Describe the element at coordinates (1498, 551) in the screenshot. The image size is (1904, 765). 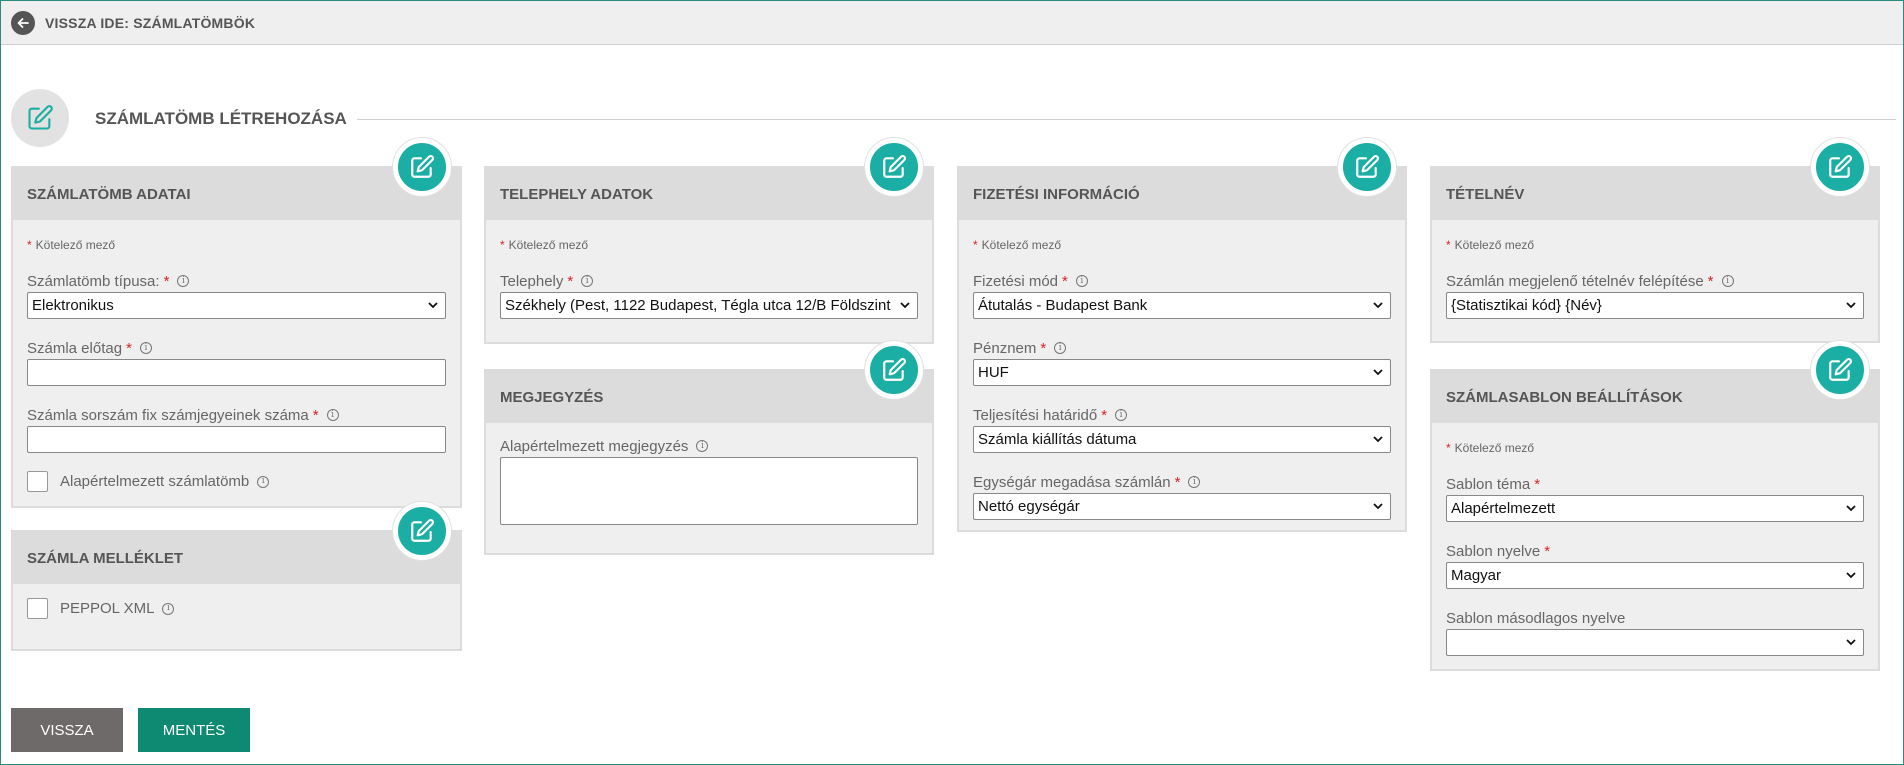
I see `field-label: Sablon nyelve *` at that location.